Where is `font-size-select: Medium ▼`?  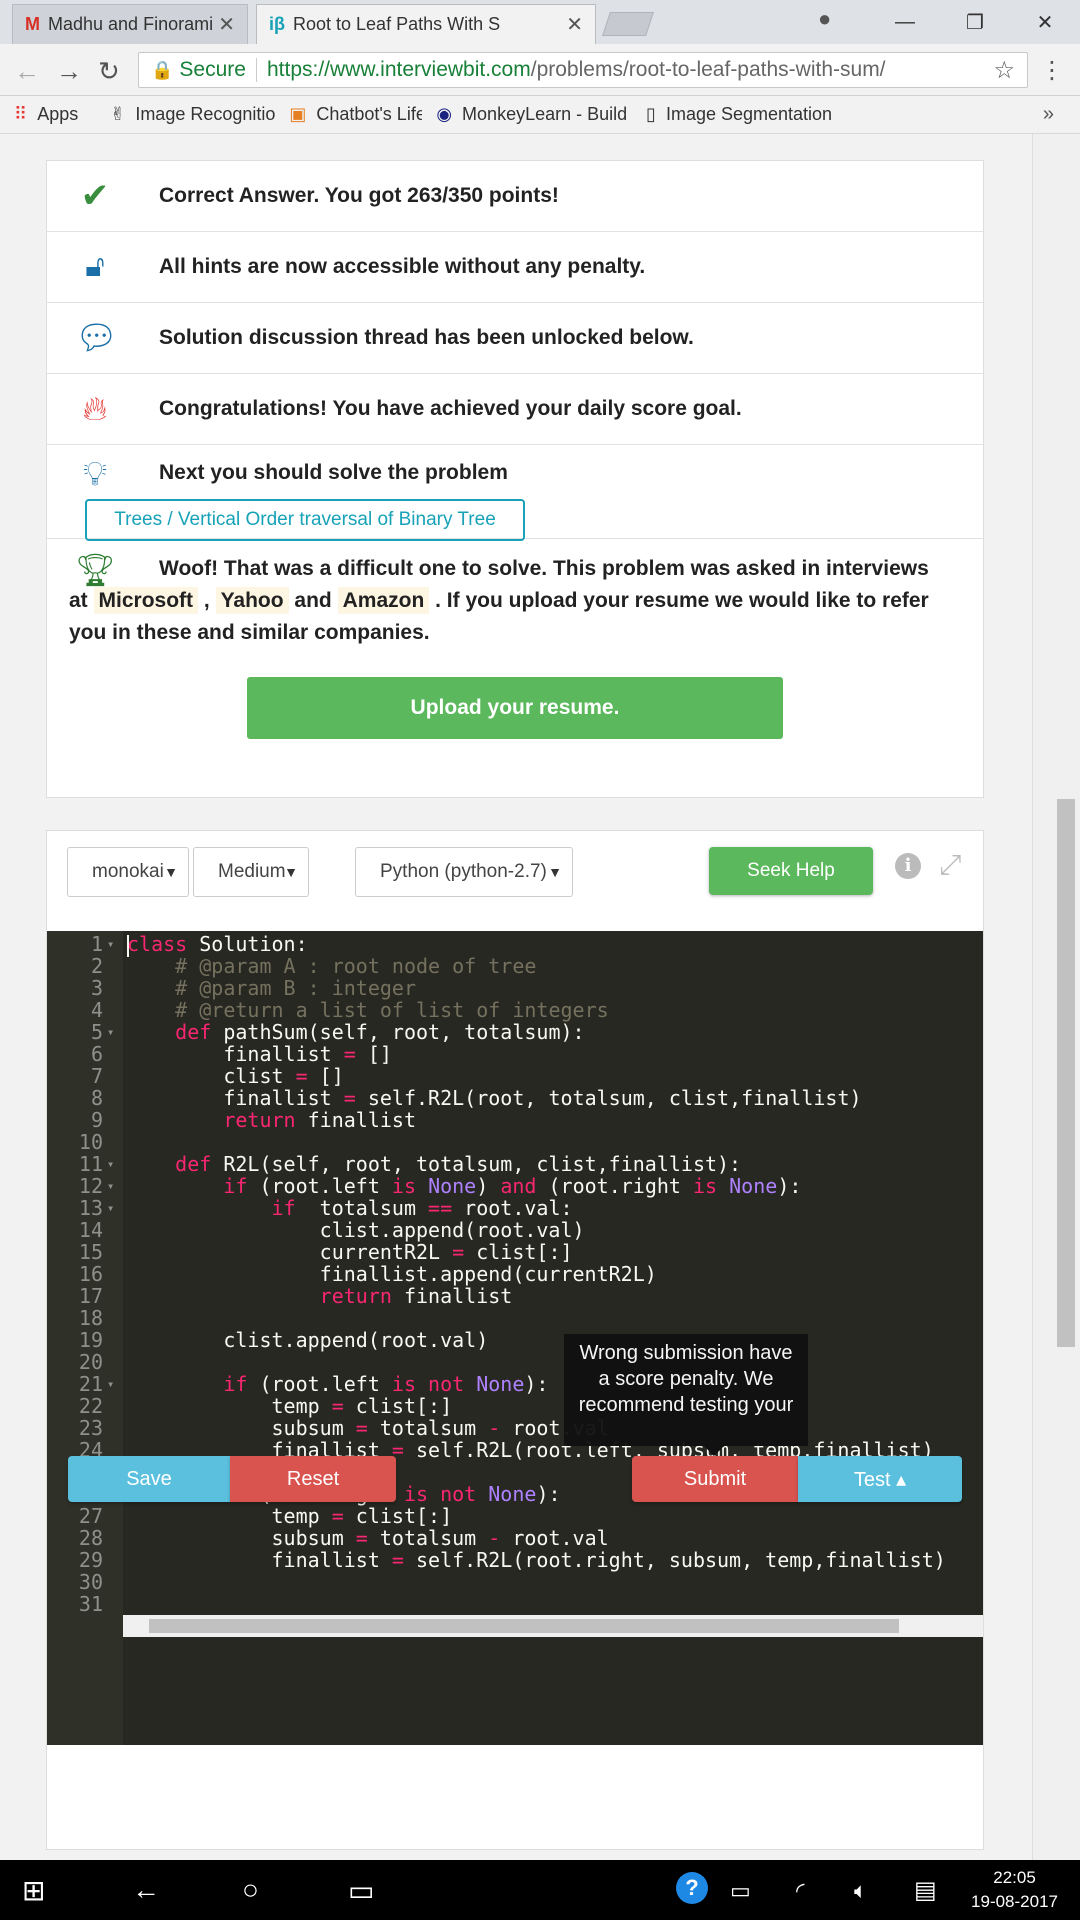 font-size-select: Medium ▼ is located at coordinates (251, 872).